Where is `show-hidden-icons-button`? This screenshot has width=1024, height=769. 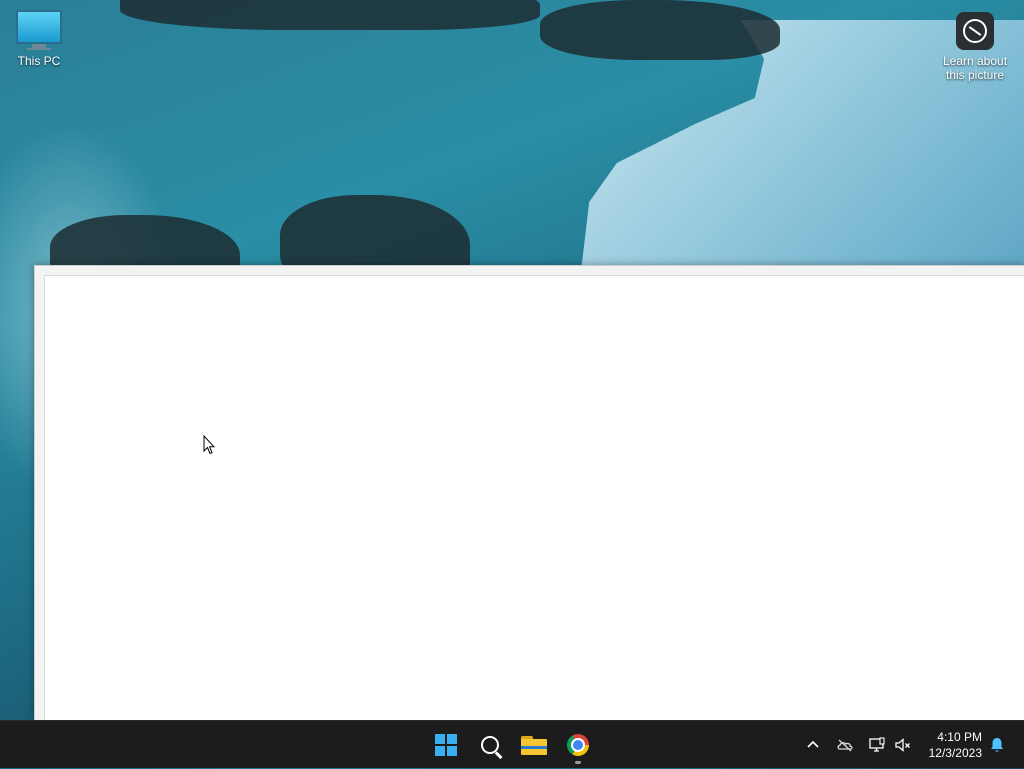 show-hidden-icons-button is located at coordinates (813, 745).